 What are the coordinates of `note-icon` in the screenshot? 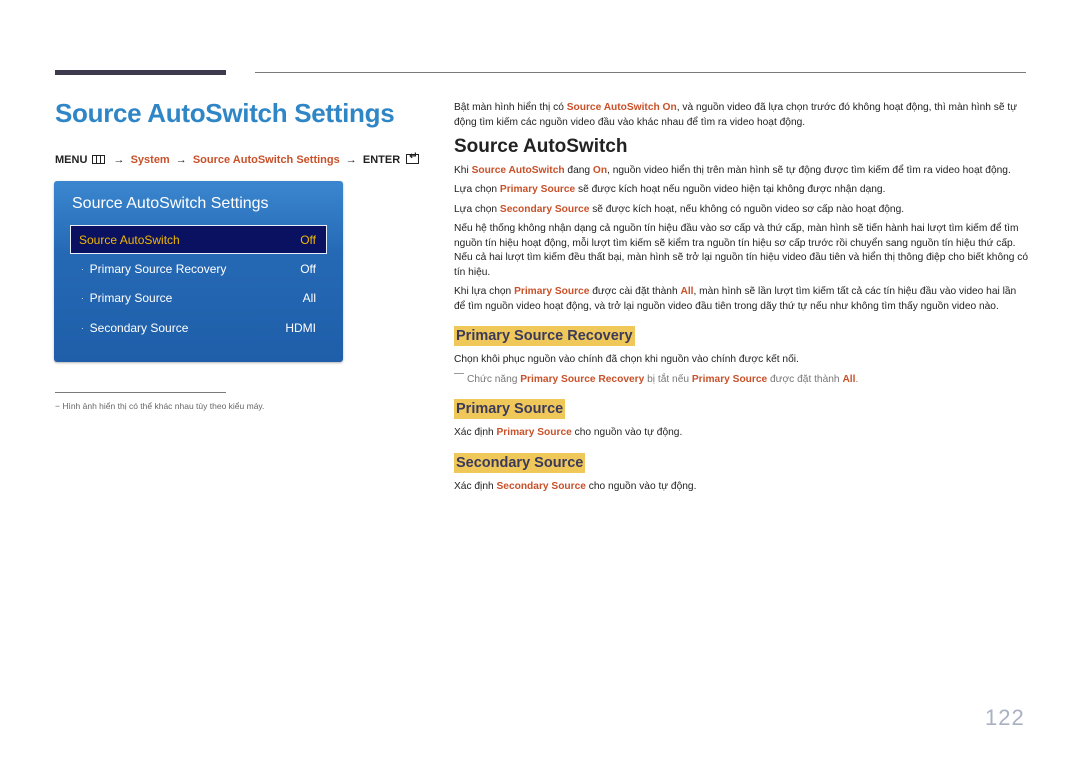 It's located at (459, 373).